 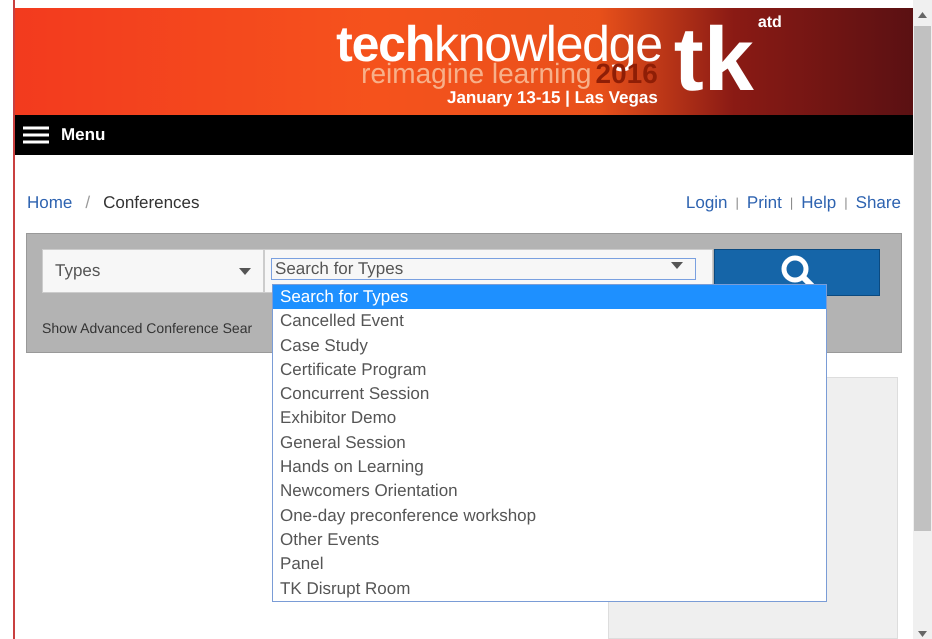 What do you see at coordinates (549, 540) in the screenshot?
I see `dropdown-option: Other Events` at bounding box center [549, 540].